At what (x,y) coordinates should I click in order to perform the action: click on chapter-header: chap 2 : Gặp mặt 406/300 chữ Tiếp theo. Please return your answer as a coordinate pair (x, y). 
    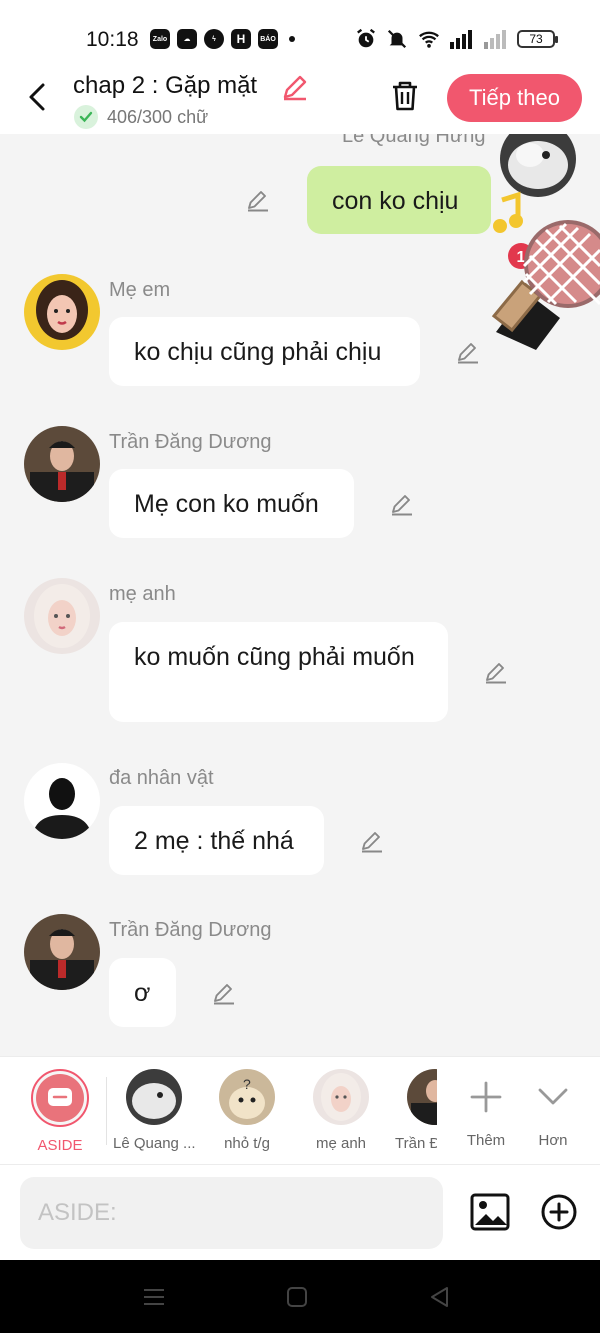
    Looking at the image, I should click on (300, 103).